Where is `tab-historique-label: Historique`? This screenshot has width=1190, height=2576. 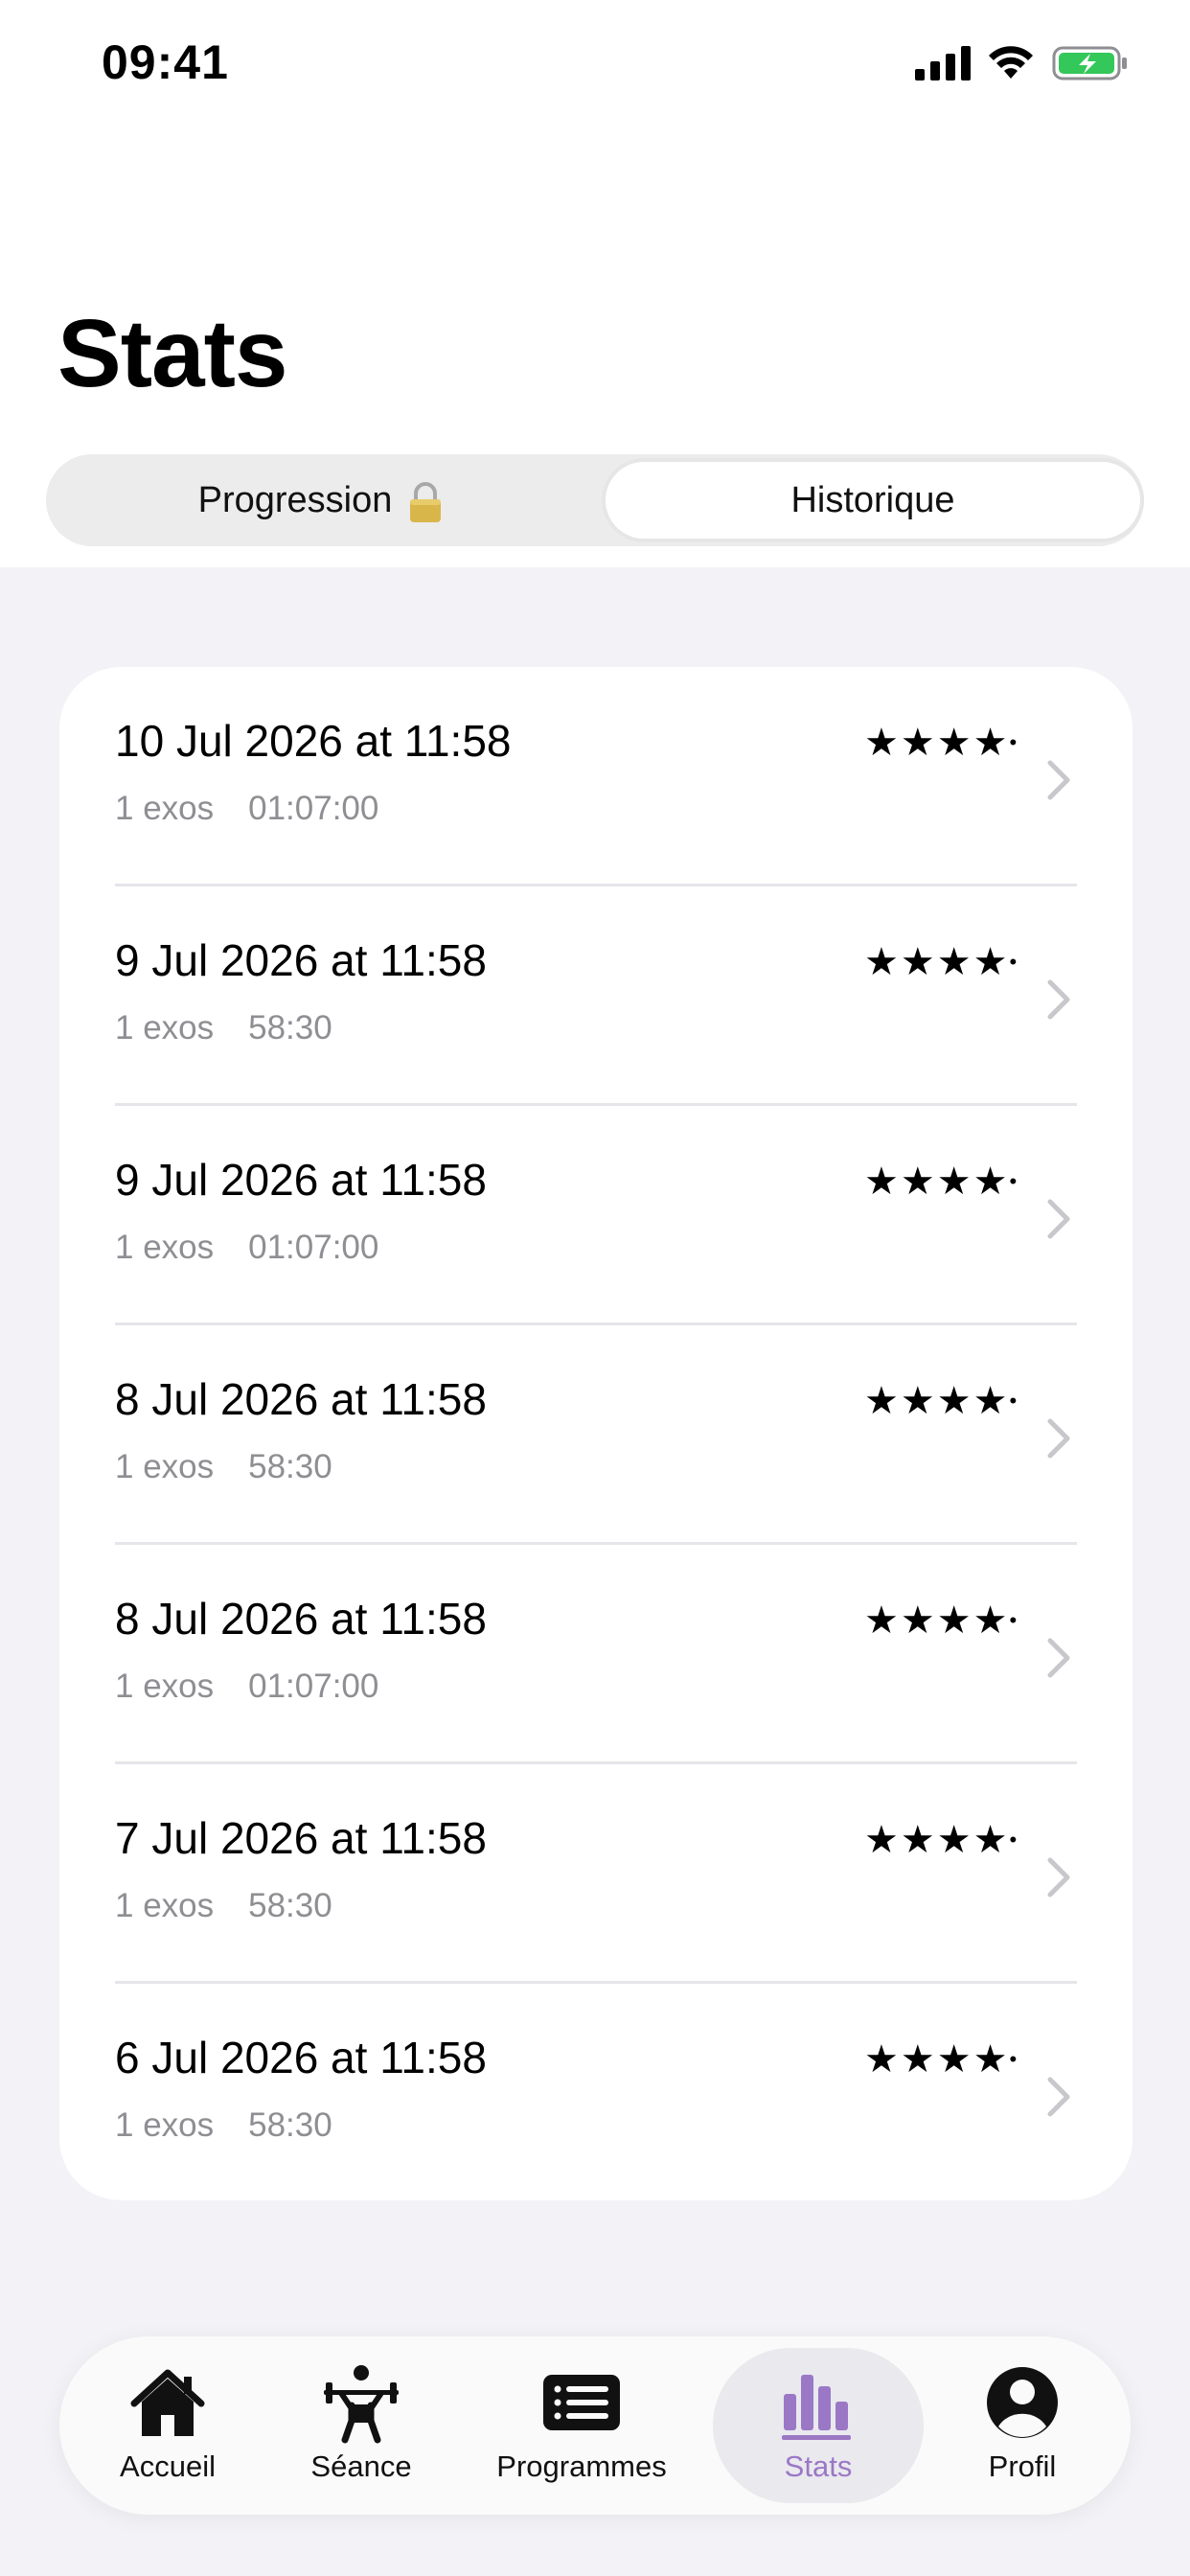
tab-historique-label: Historique is located at coordinates (873, 499).